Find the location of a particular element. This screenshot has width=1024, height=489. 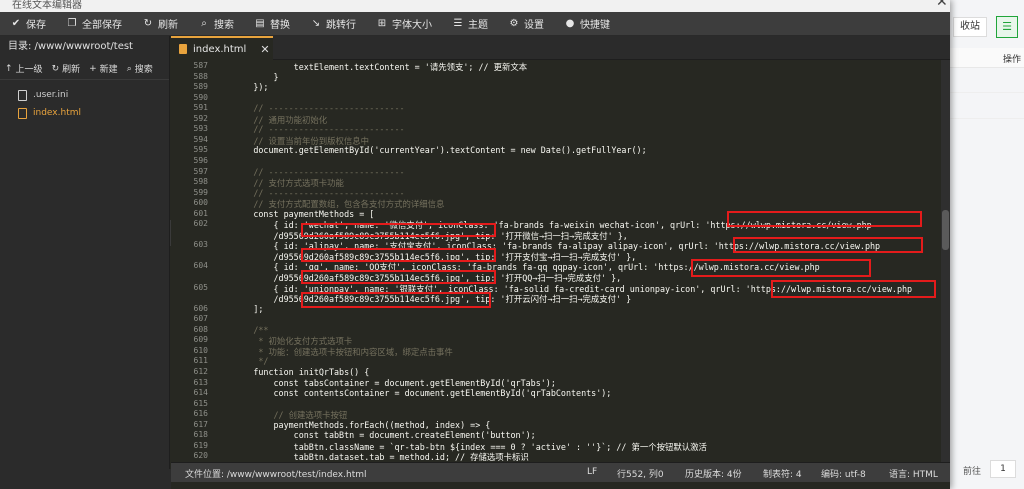

line-number: 610 is located at coordinates (200, 350).